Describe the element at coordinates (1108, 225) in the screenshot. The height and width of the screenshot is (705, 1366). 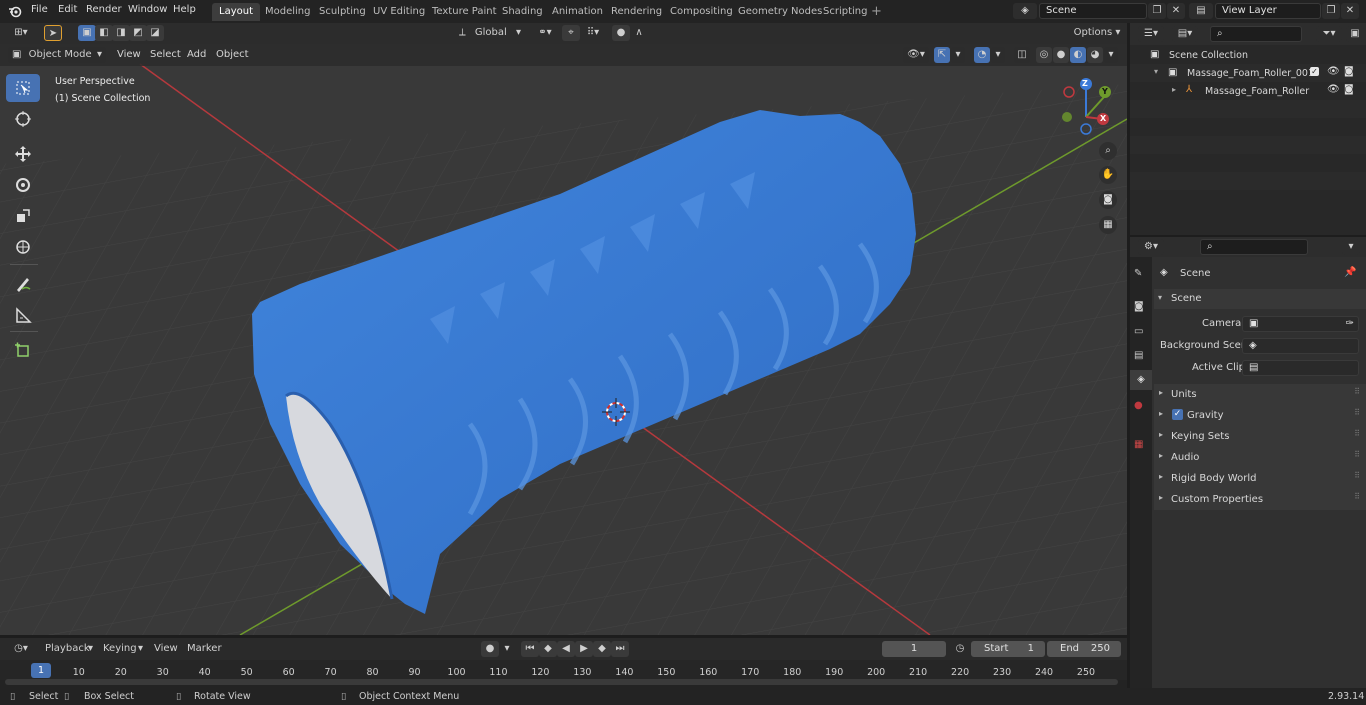
I see `ortho-grid-icon: ▦` at that location.